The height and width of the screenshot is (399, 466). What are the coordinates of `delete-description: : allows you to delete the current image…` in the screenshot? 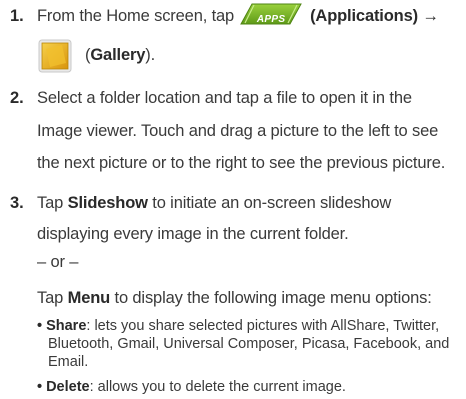 It's located at (217, 387).